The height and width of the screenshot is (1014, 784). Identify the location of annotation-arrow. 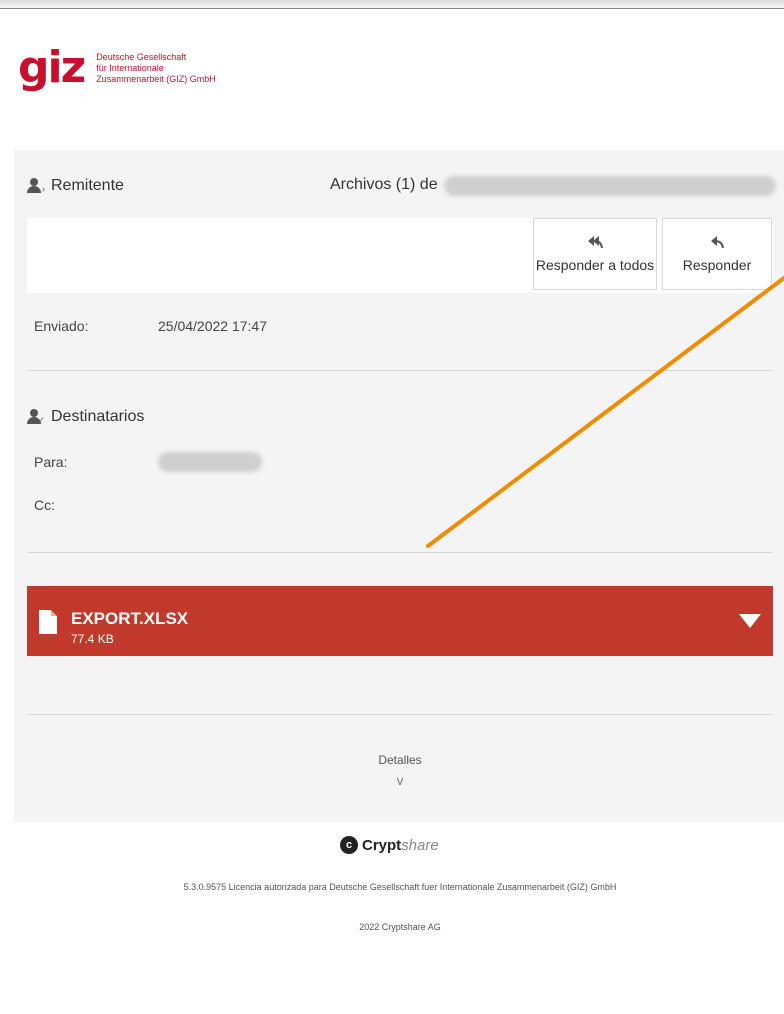
(605, 412).